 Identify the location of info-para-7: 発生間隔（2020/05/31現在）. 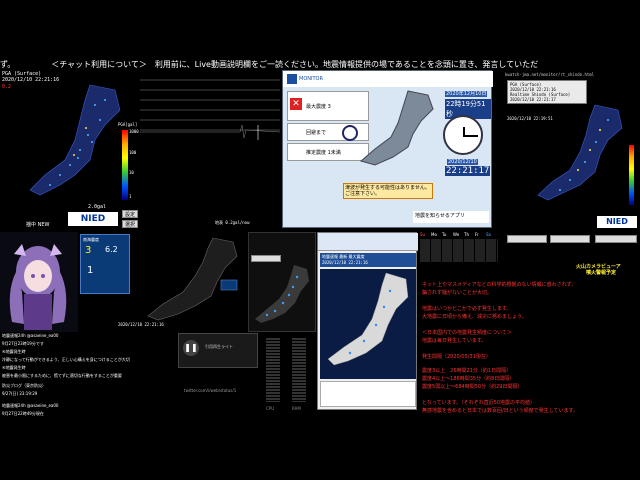
(456, 357).